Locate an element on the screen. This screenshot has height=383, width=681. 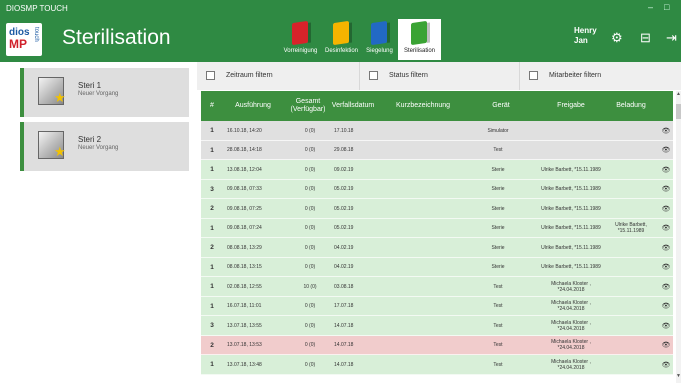
maximize-icon: □ is located at coordinates (666, 7).